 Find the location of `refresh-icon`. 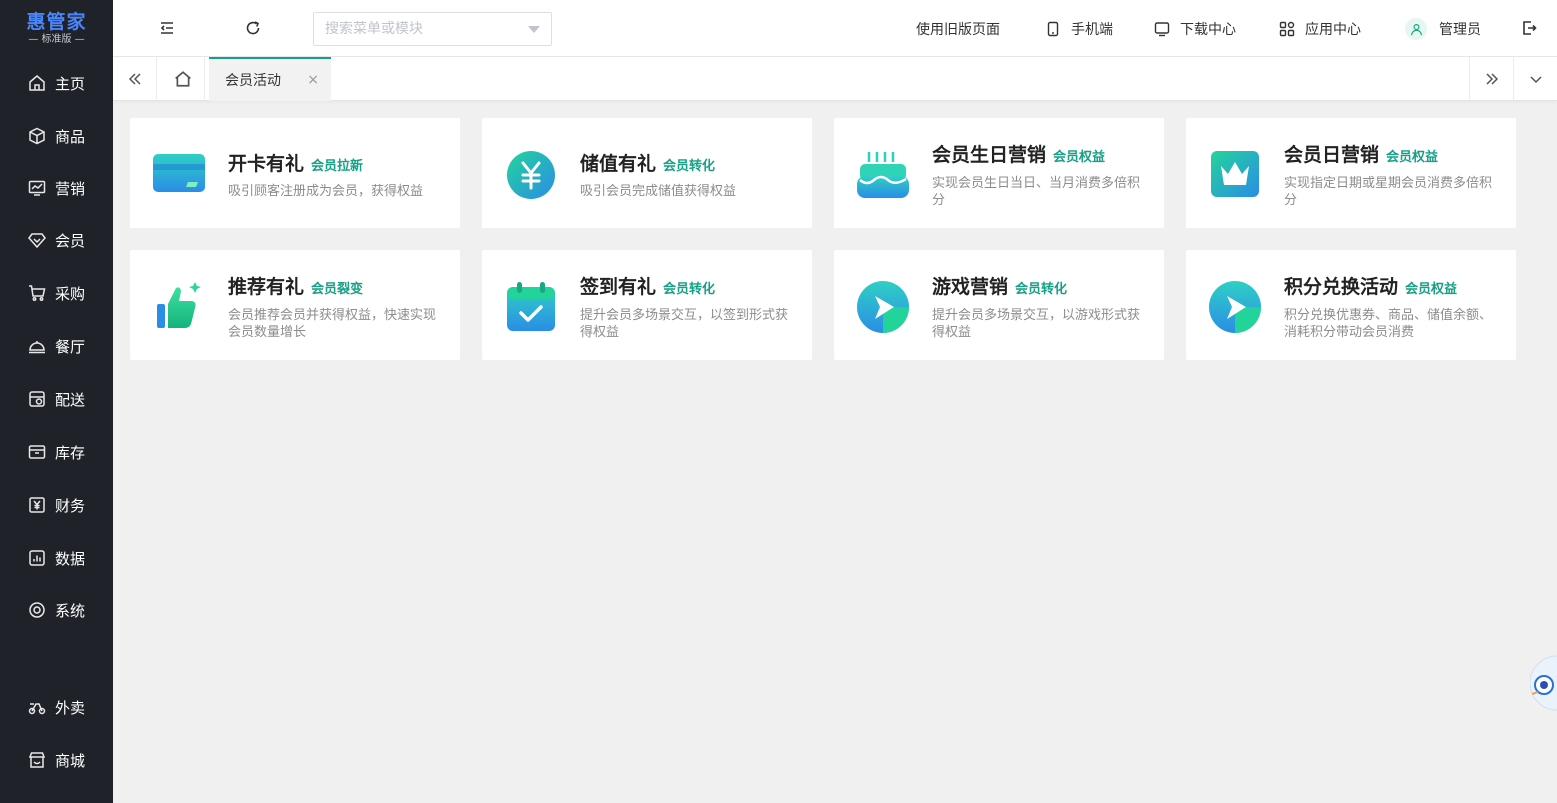

refresh-icon is located at coordinates (253, 28).